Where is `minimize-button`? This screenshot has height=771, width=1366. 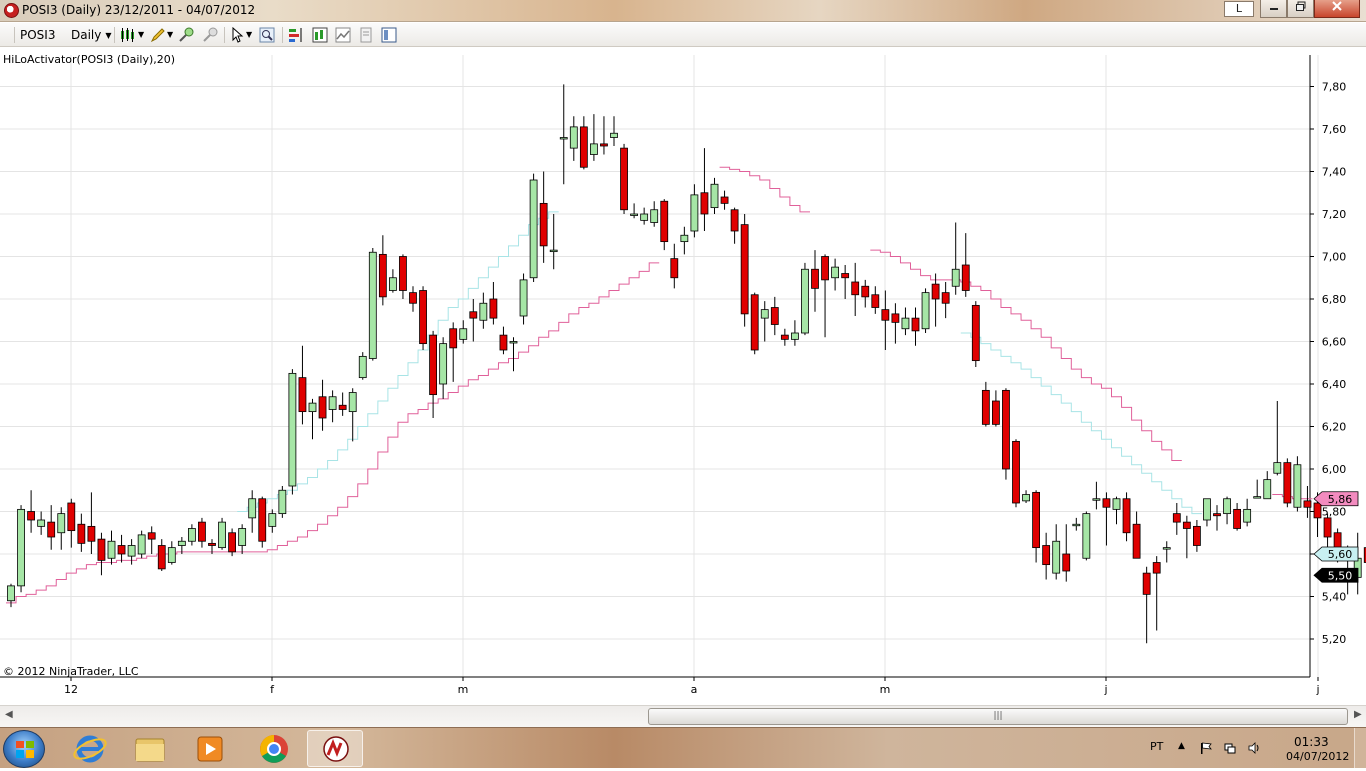 minimize-button is located at coordinates (1273, 9).